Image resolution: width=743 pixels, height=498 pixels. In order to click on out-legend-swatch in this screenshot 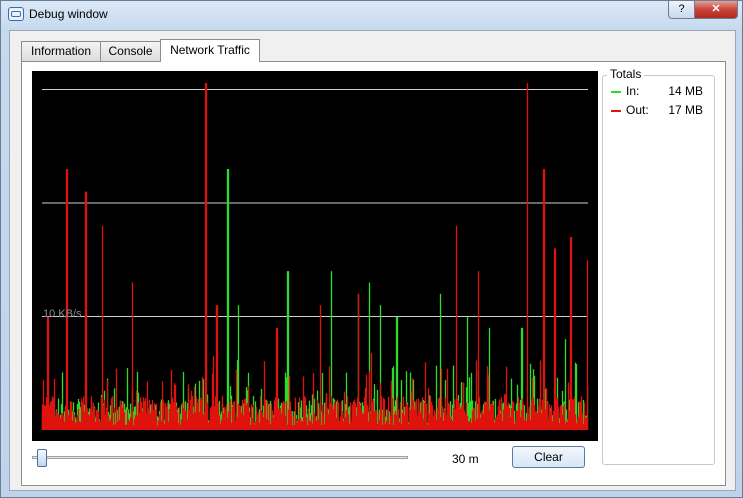, I will do `click(616, 111)`.